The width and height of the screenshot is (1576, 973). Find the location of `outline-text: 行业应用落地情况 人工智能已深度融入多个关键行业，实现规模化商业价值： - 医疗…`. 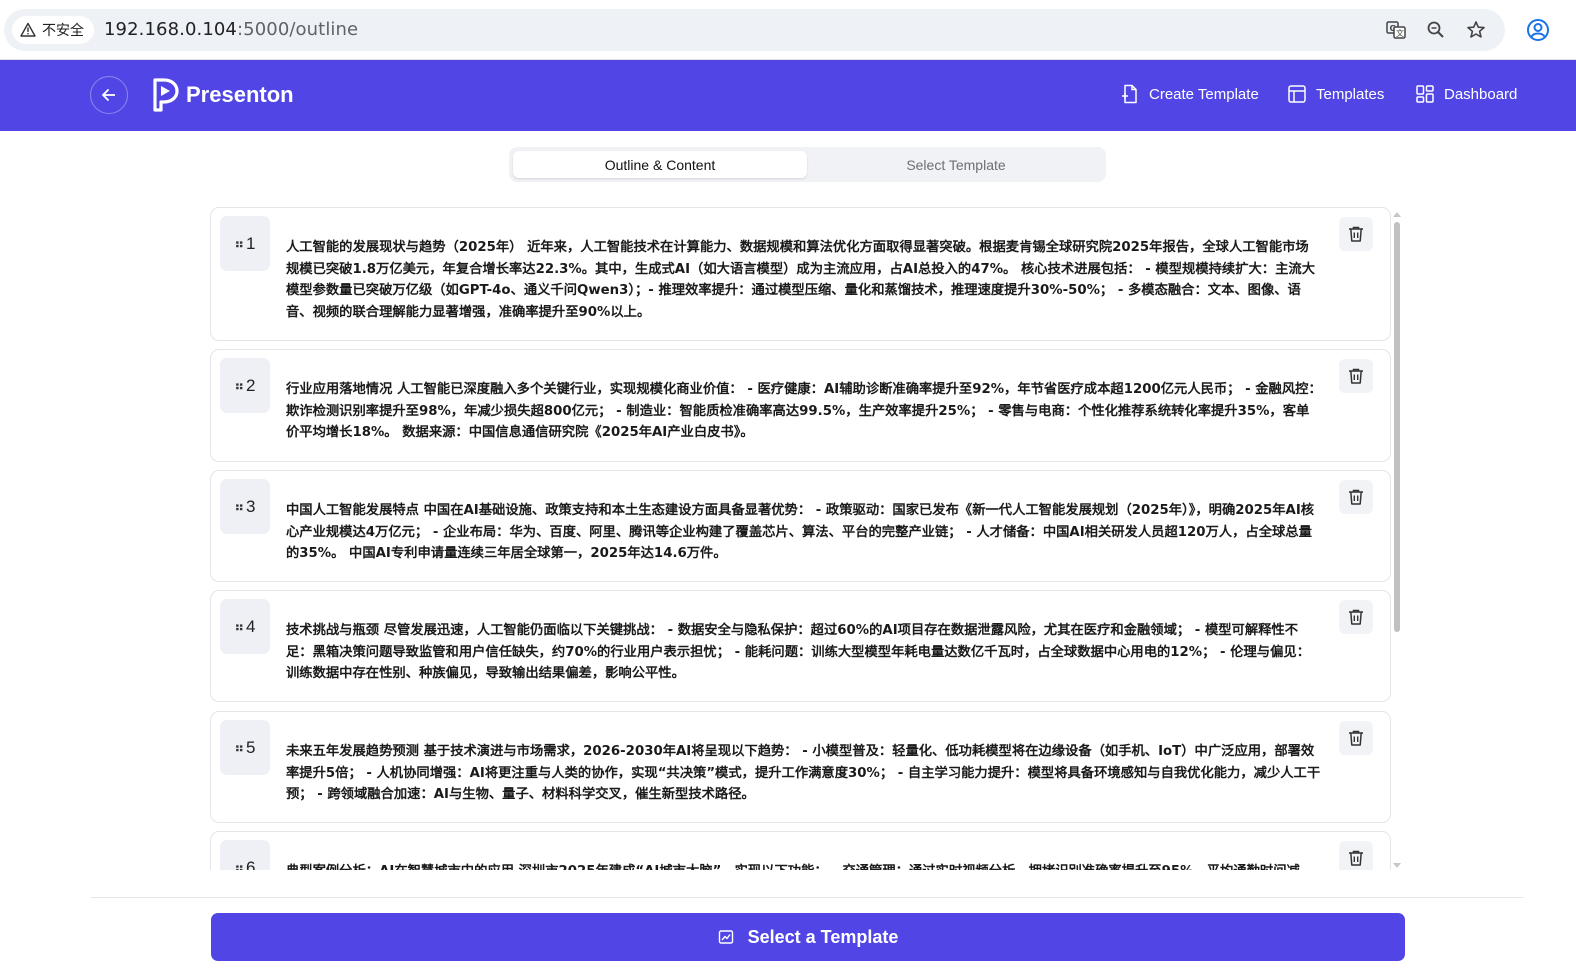

outline-text: 行业应用落地情况 人工智能已深度融入多个关键行业，实现规模化商业价值： - 医疗… is located at coordinates (804, 411).